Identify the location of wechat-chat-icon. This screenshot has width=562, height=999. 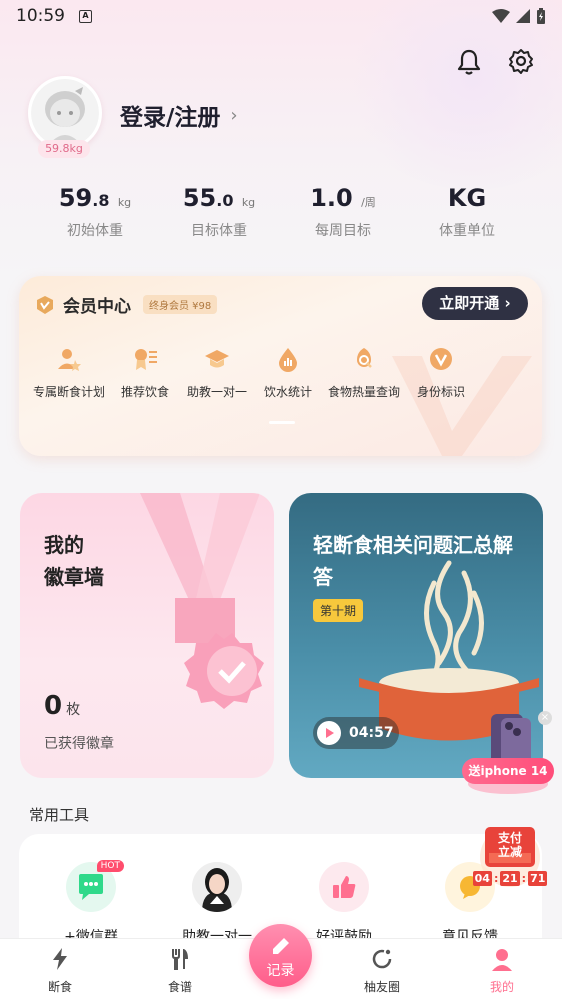
(91, 887).